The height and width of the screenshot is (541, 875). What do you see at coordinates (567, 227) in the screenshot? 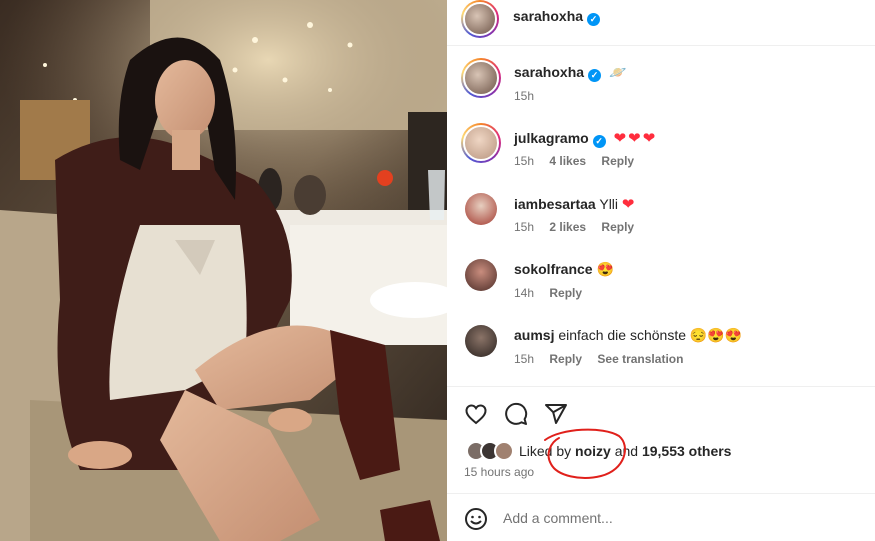
I see `comment-likes: 2 likes` at bounding box center [567, 227].